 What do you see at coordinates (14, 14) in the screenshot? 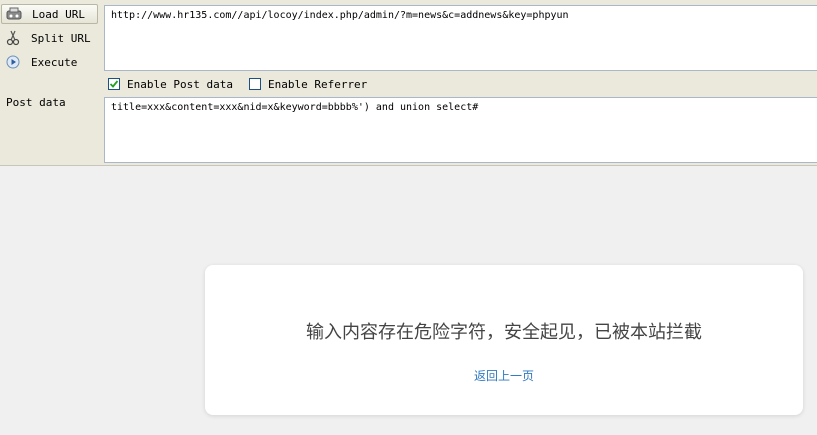
I see `load-url-icon` at bounding box center [14, 14].